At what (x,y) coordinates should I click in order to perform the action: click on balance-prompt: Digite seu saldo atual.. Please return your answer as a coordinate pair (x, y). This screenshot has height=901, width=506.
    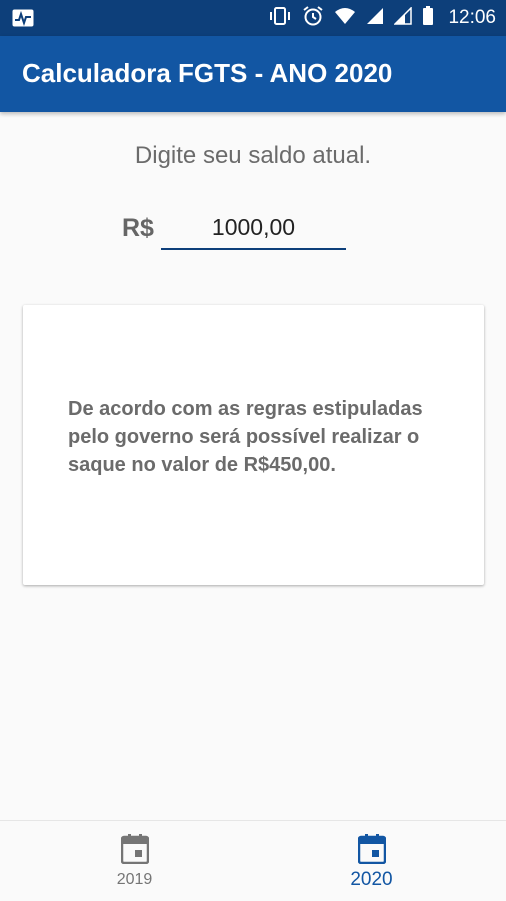
    Looking at the image, I should click on (253, 155).